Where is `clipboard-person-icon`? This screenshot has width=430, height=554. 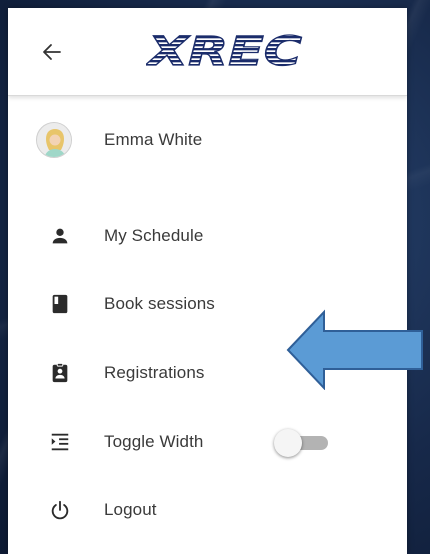 clipboard-person-icon is located at coordinates (60, 373).